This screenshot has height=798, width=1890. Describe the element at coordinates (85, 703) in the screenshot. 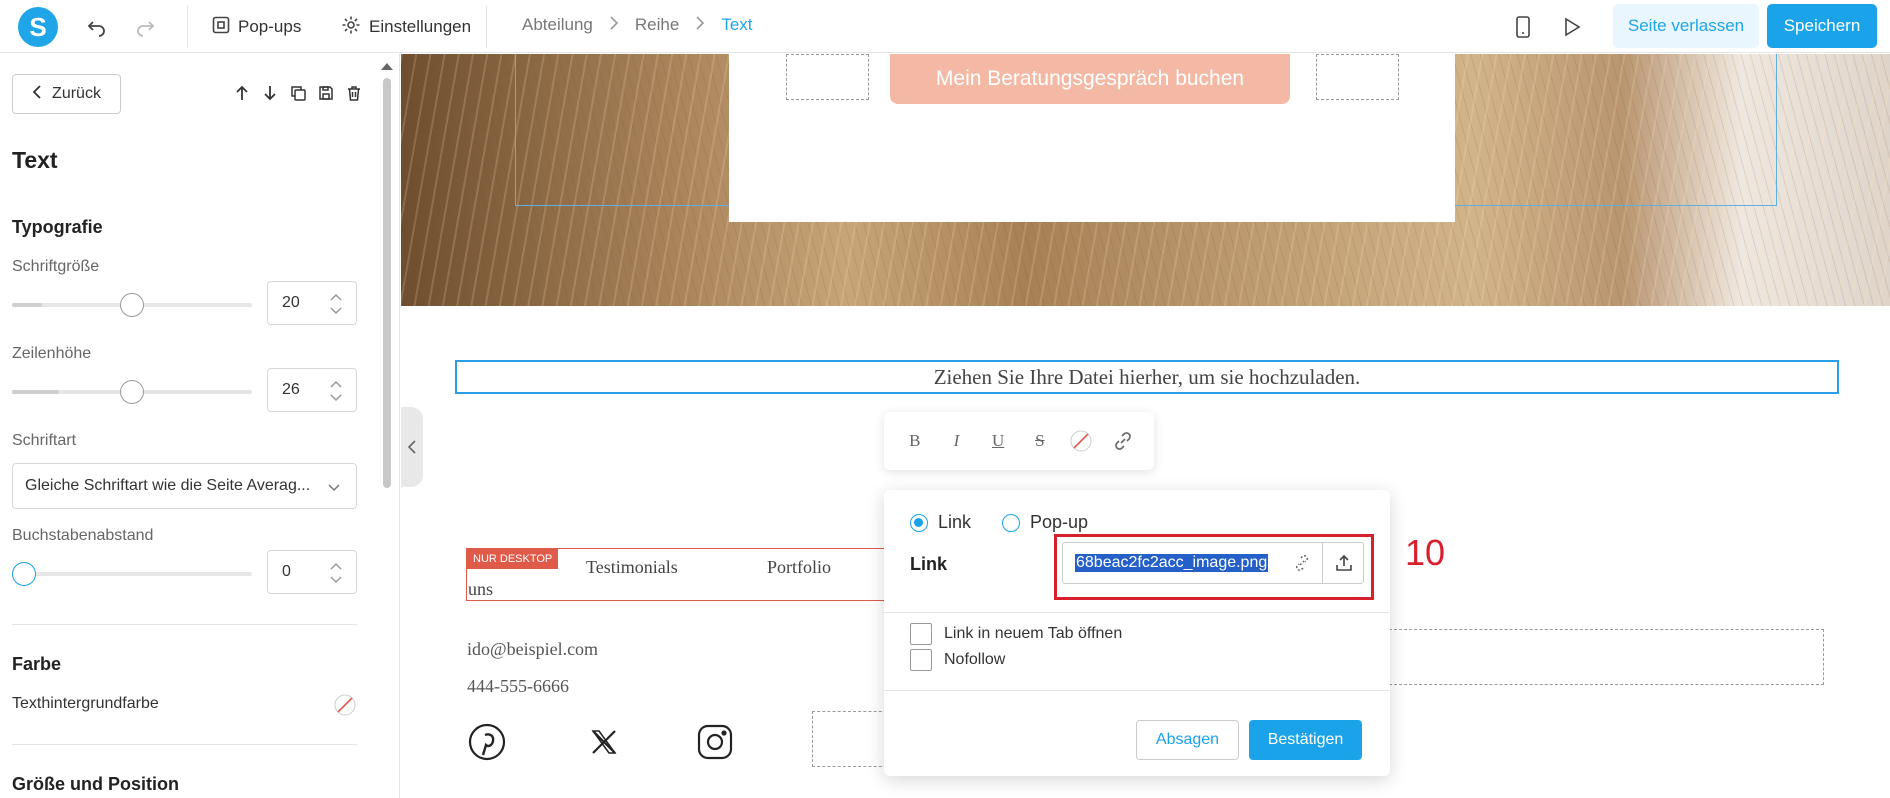

I see `text-bg-color-label: Texthintergrundfarbe` at that location.